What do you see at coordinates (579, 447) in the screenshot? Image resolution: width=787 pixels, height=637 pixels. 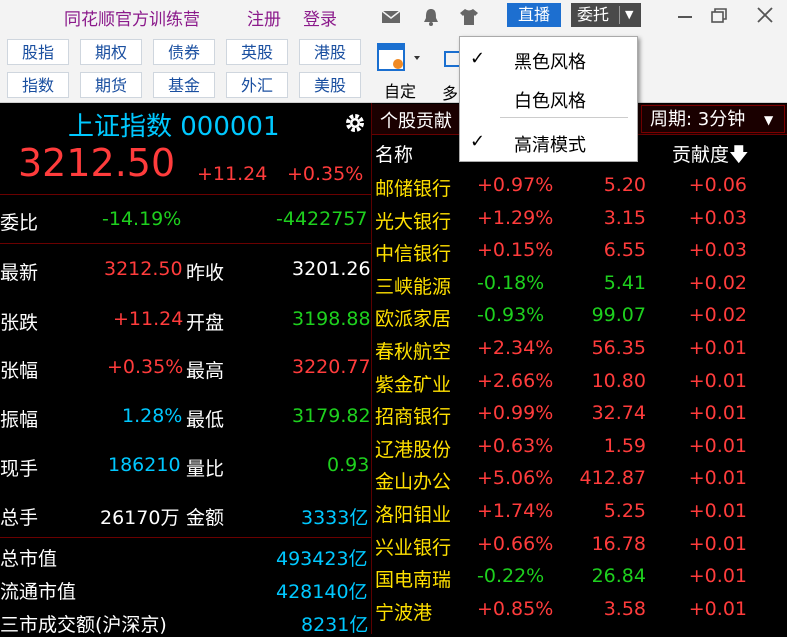 I see `table-row: 辽港股份 +0.63% 1.59 +0.01` at bounding box center [579, 447].